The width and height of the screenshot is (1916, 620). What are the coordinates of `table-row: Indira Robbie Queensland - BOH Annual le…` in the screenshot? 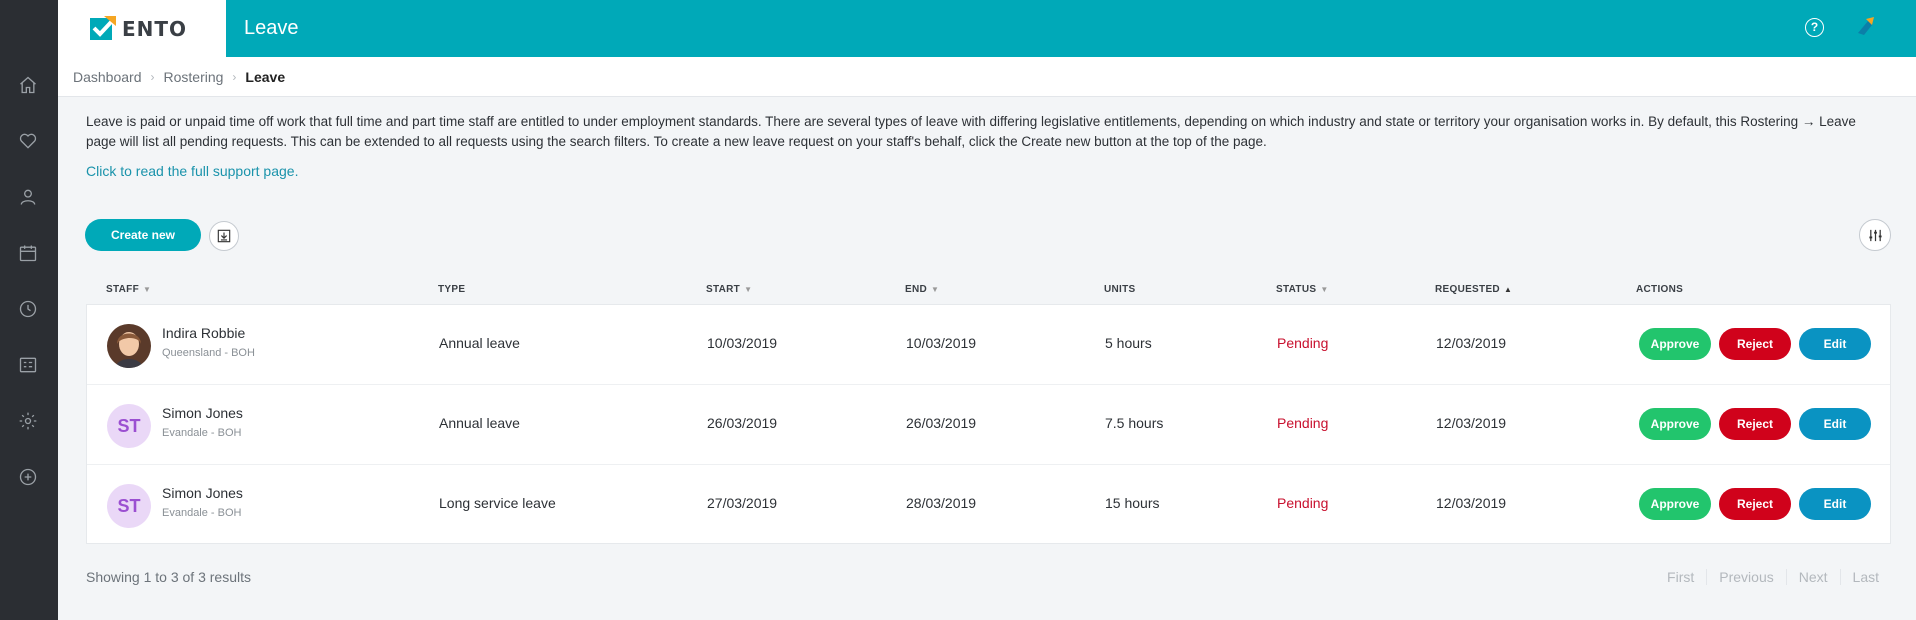 It's located at (988, 345).